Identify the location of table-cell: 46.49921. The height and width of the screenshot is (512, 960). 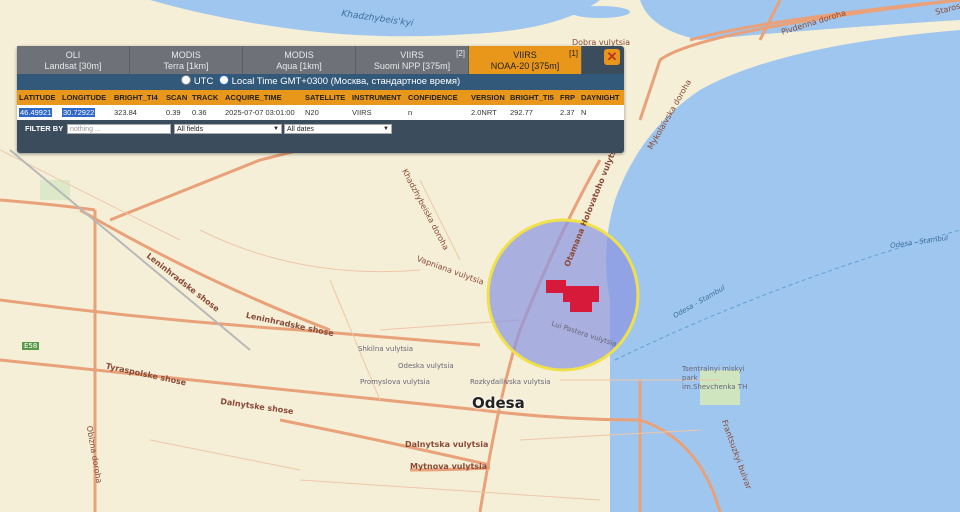
(38, 112).